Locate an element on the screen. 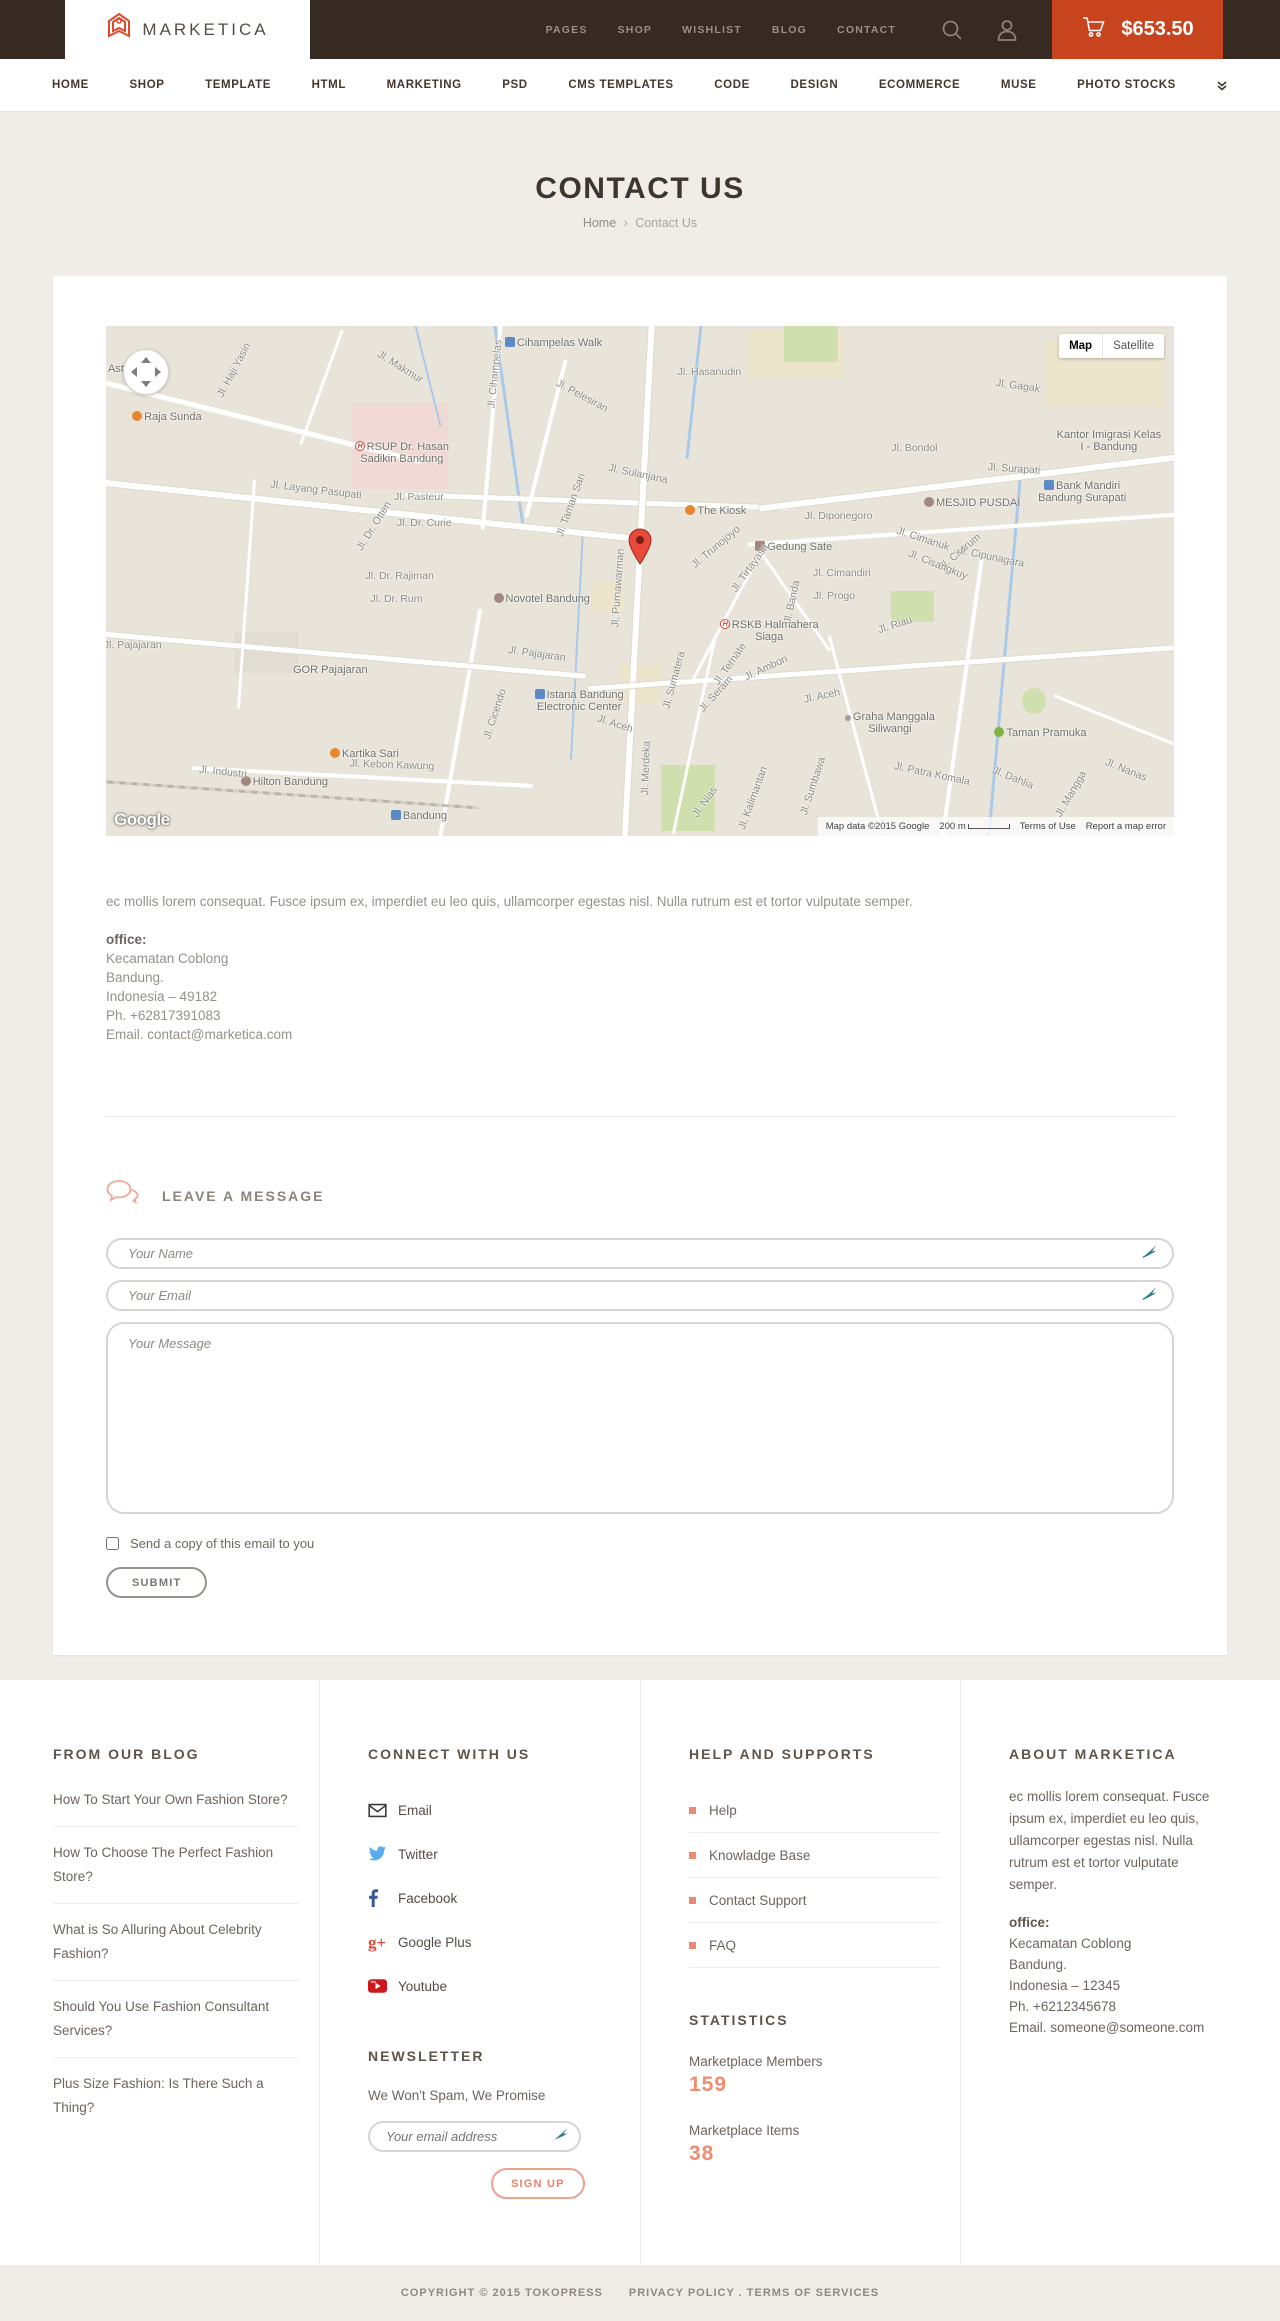 This screenshot has height=2321, width=1280. social-link: Twitter is located at coordinates (494, 1854).